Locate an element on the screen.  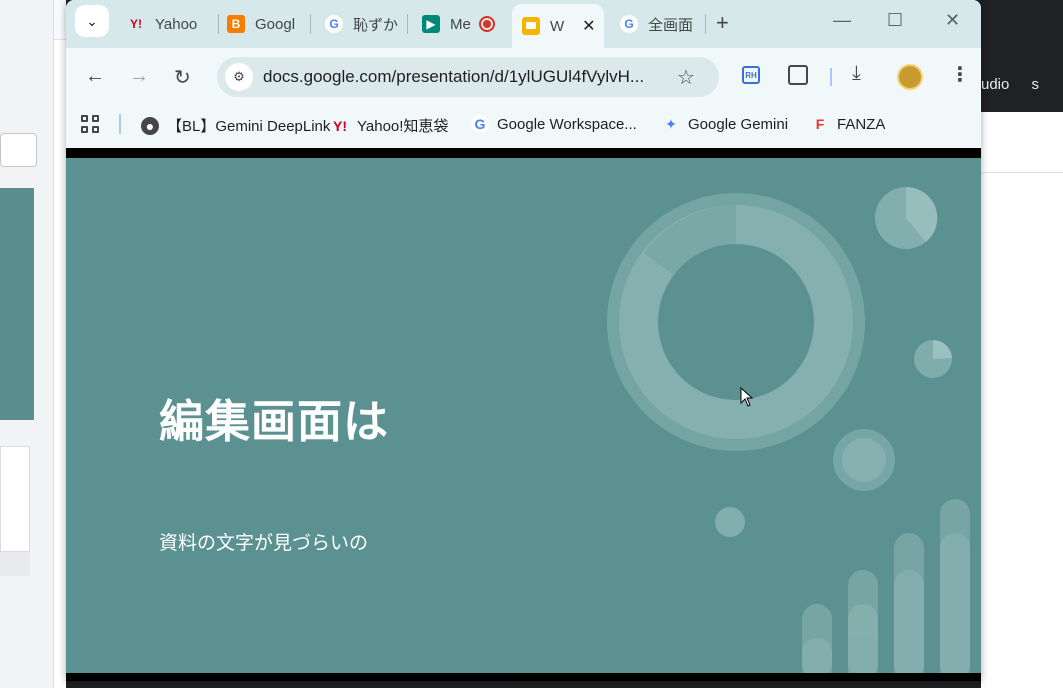
background-toolbar is located at coordinates (1022, 56).